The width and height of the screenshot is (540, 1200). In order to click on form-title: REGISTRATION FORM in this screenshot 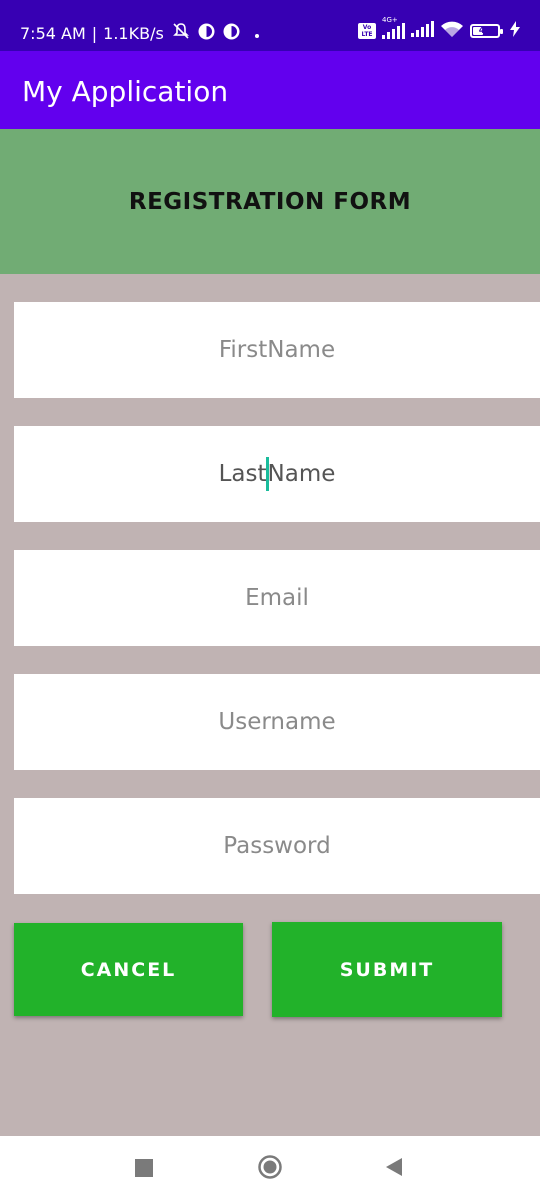, I will do `click(270, 201)`.